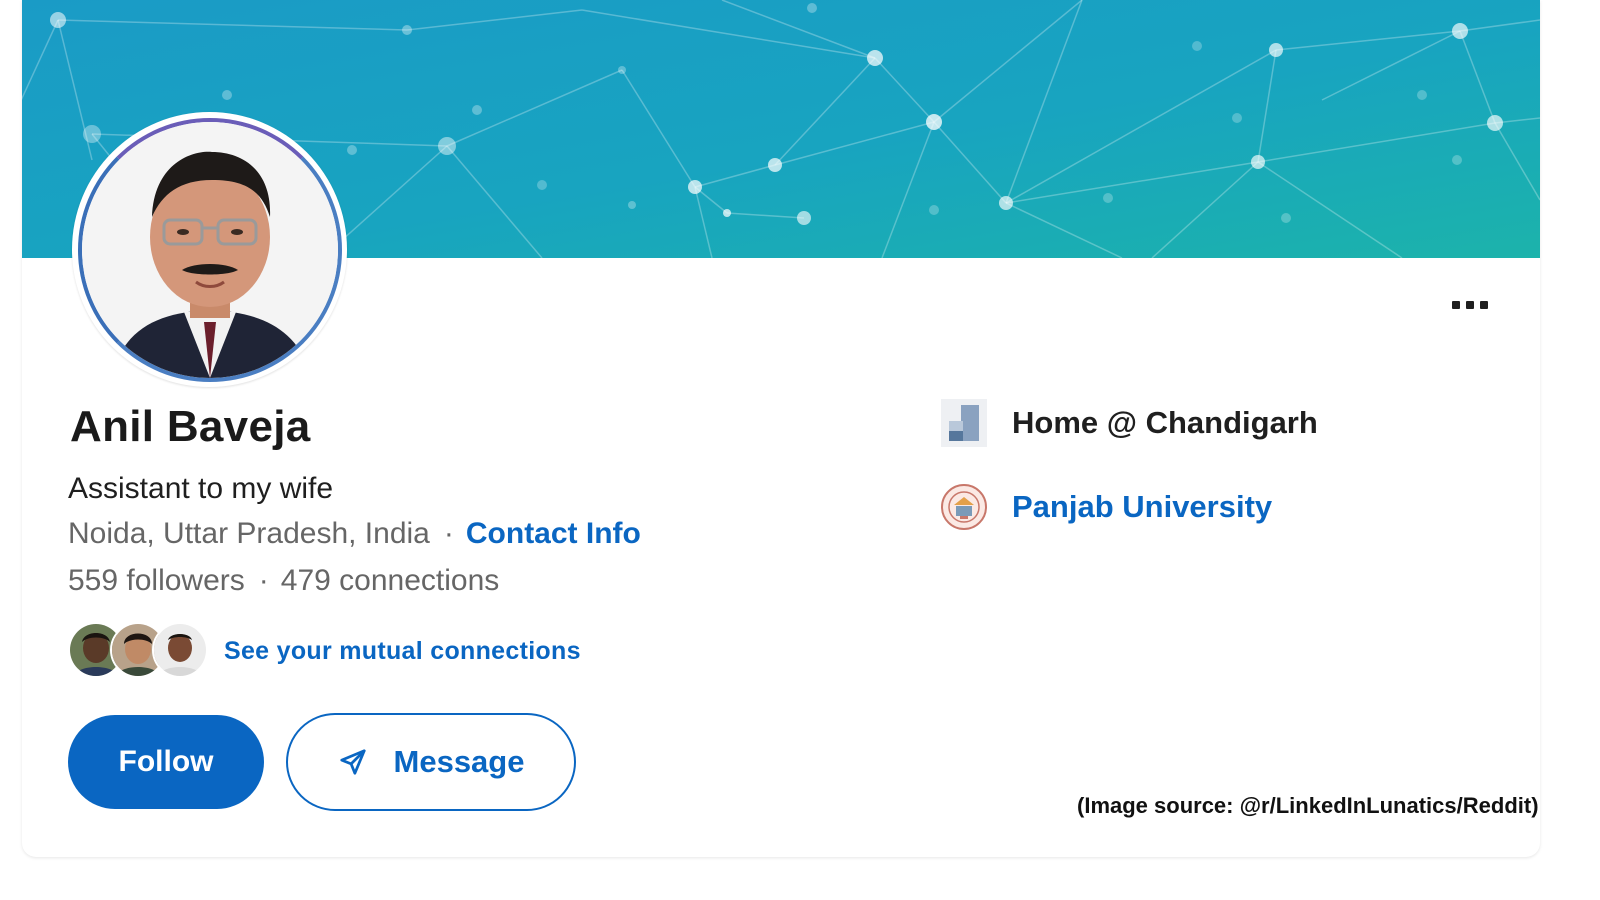  I want to click on followers-count: 559 followers, so click(156, 580).